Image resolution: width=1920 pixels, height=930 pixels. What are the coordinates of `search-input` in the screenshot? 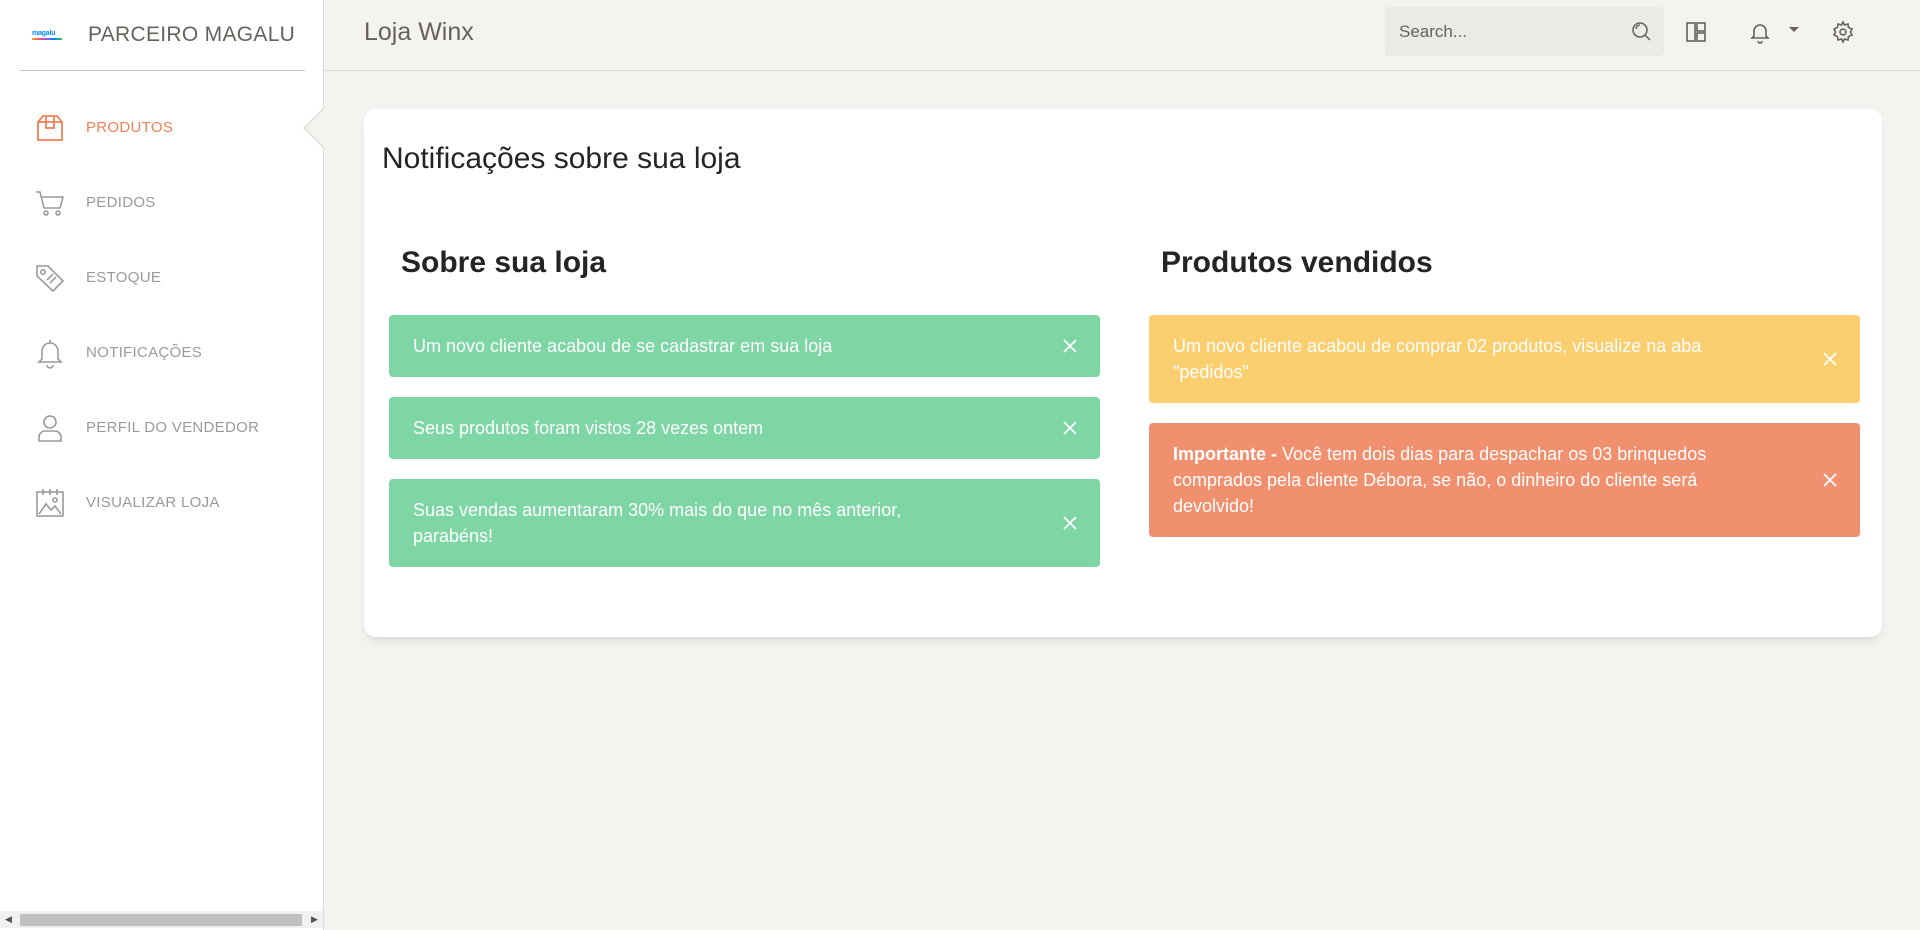 It's located at (1509, 31).